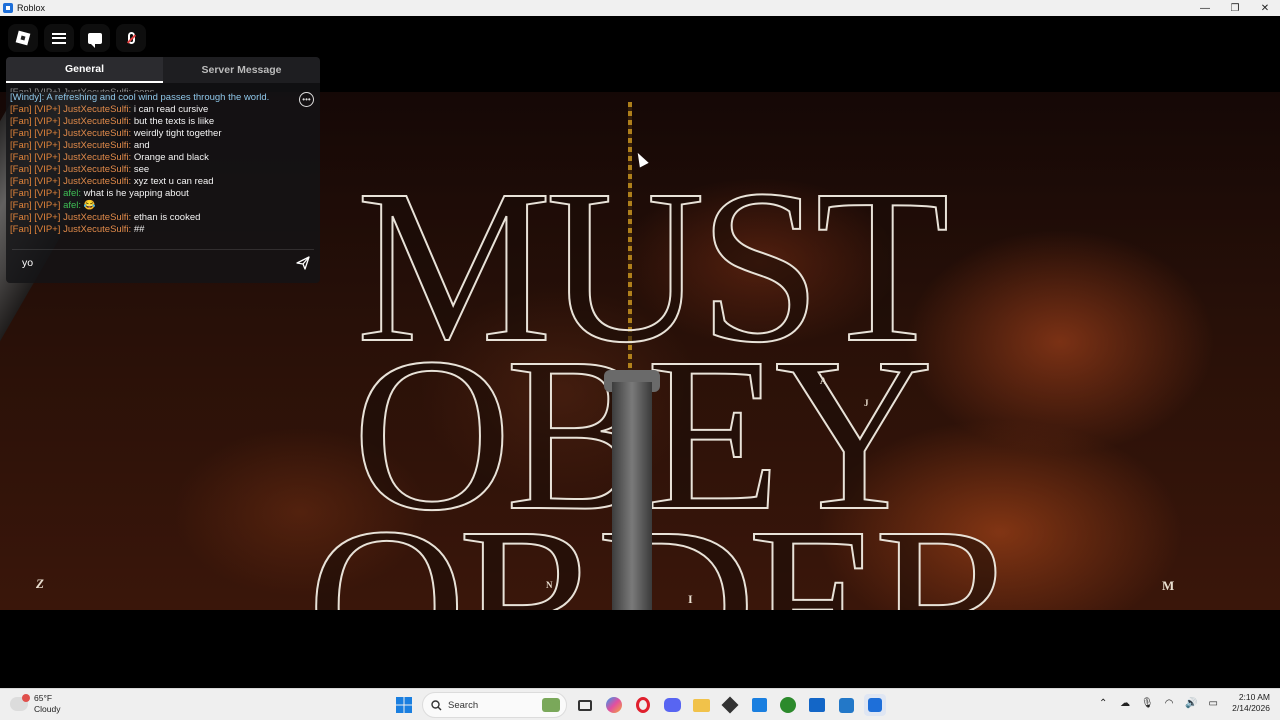 The image size is (1280, 720). Describe the element at coordinates (174, 121) in the screenshot. I see `chat-message-text: but the texts is liike` at that location.